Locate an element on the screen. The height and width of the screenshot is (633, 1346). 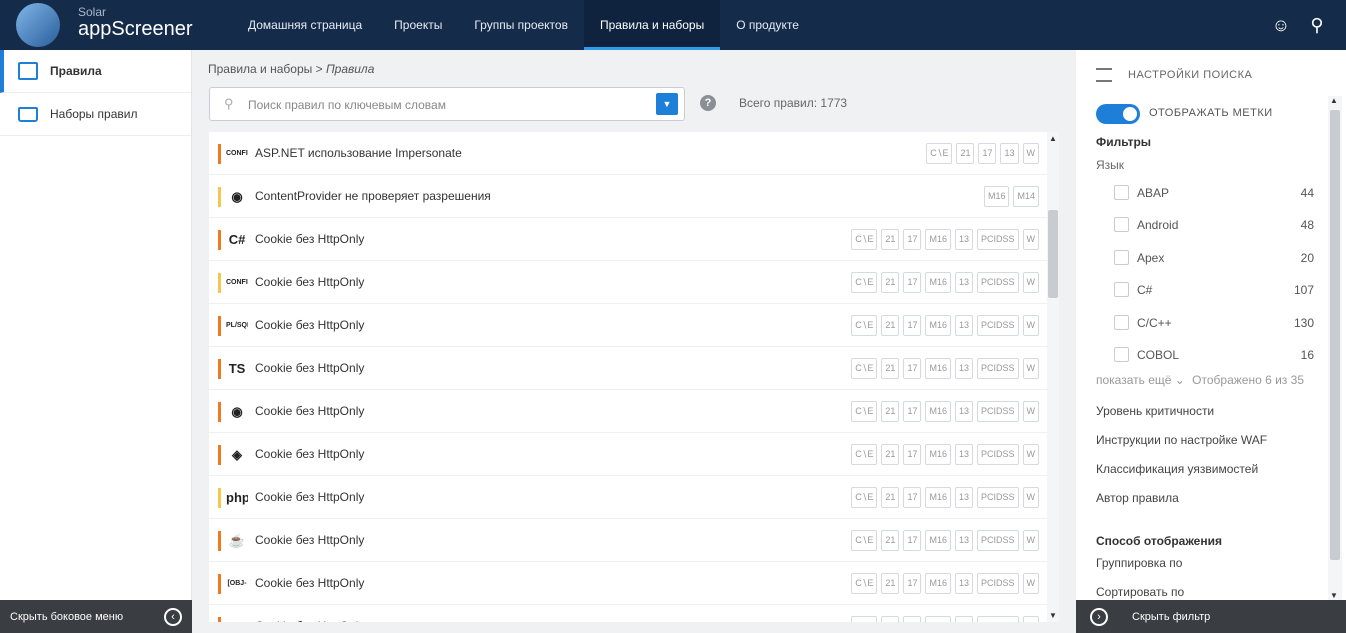
search-placeholder: Поиск правил по ключевым словам is located at coordinates (347, 105).